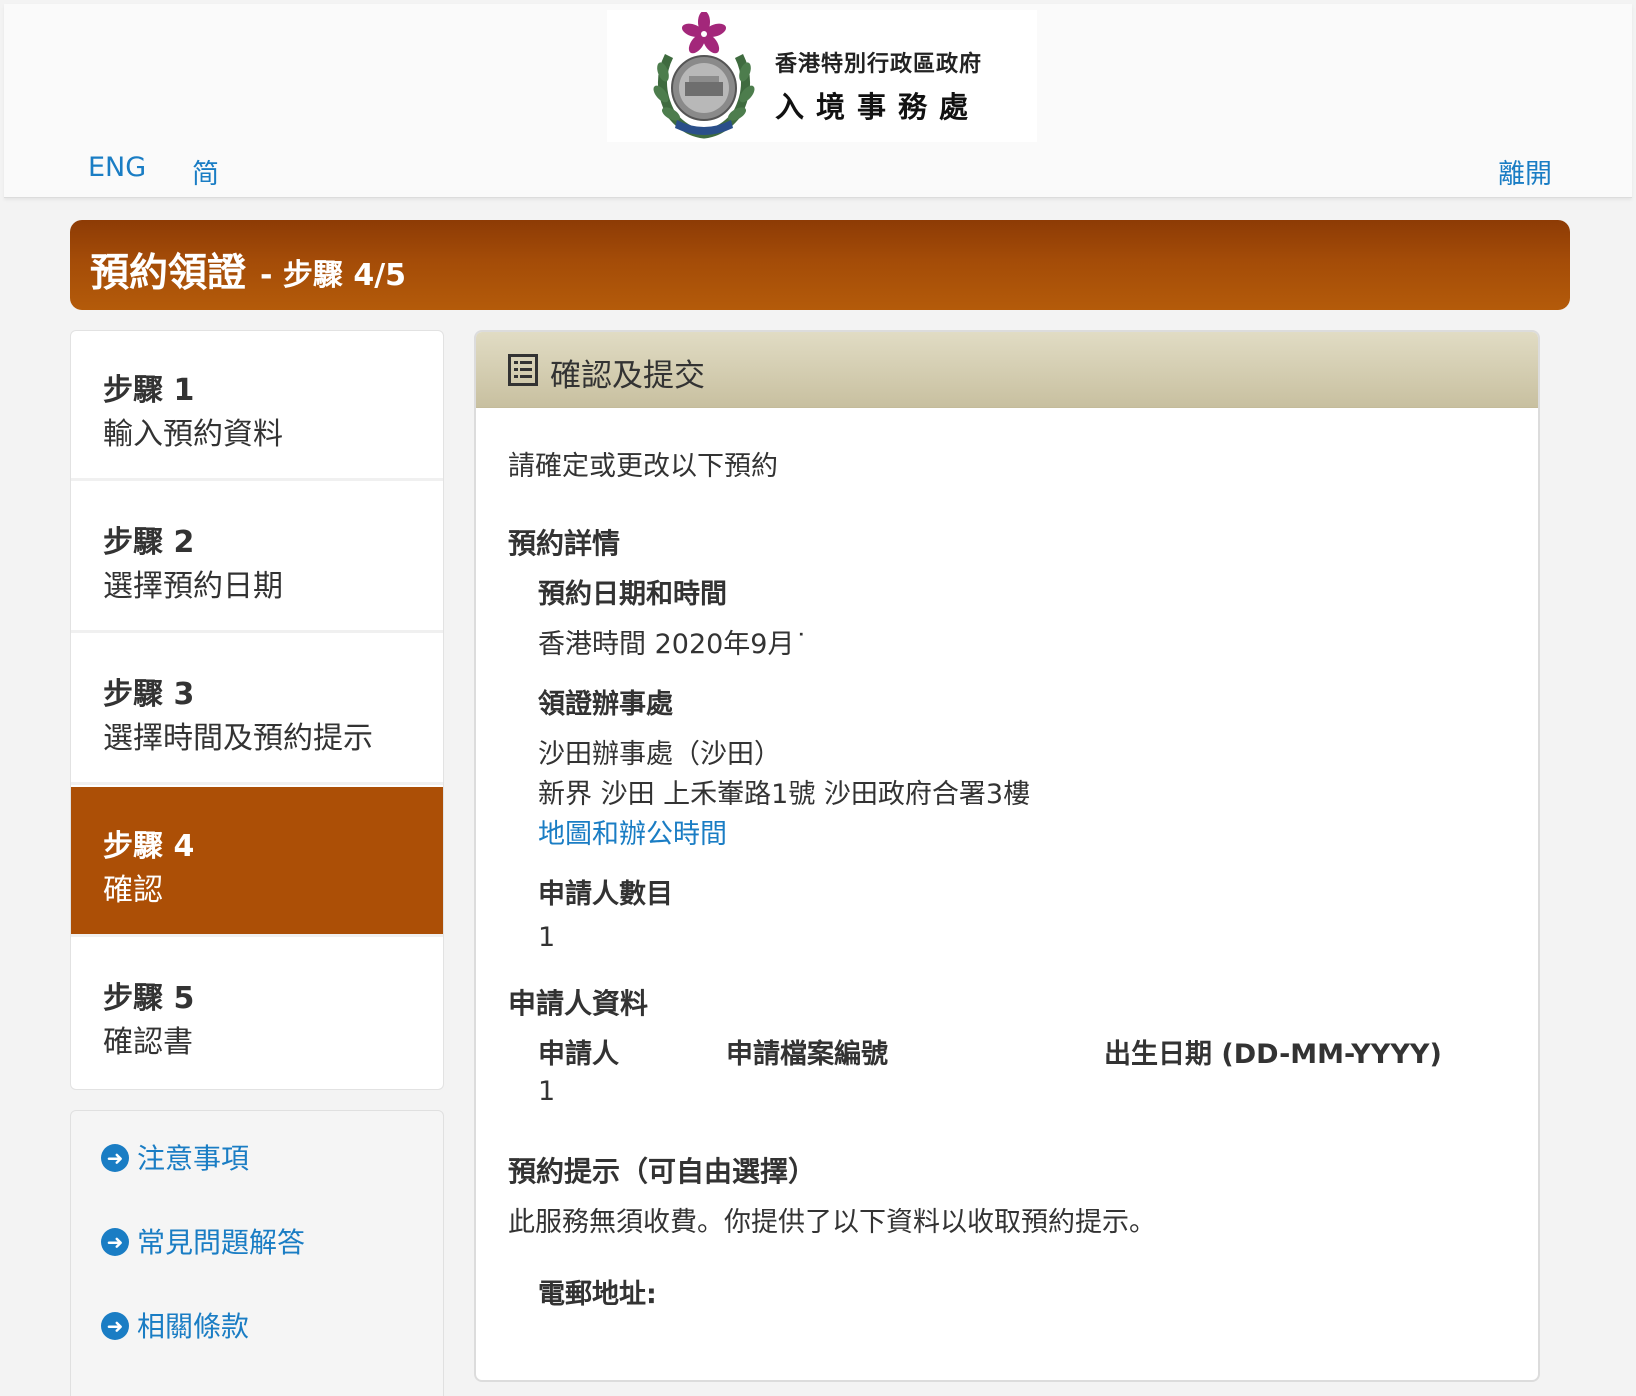 The image size is (1636, 1396). Describe the element at coordinates (149, 542) in the screenshot. I see `step-number: 步驟 2` at that location.